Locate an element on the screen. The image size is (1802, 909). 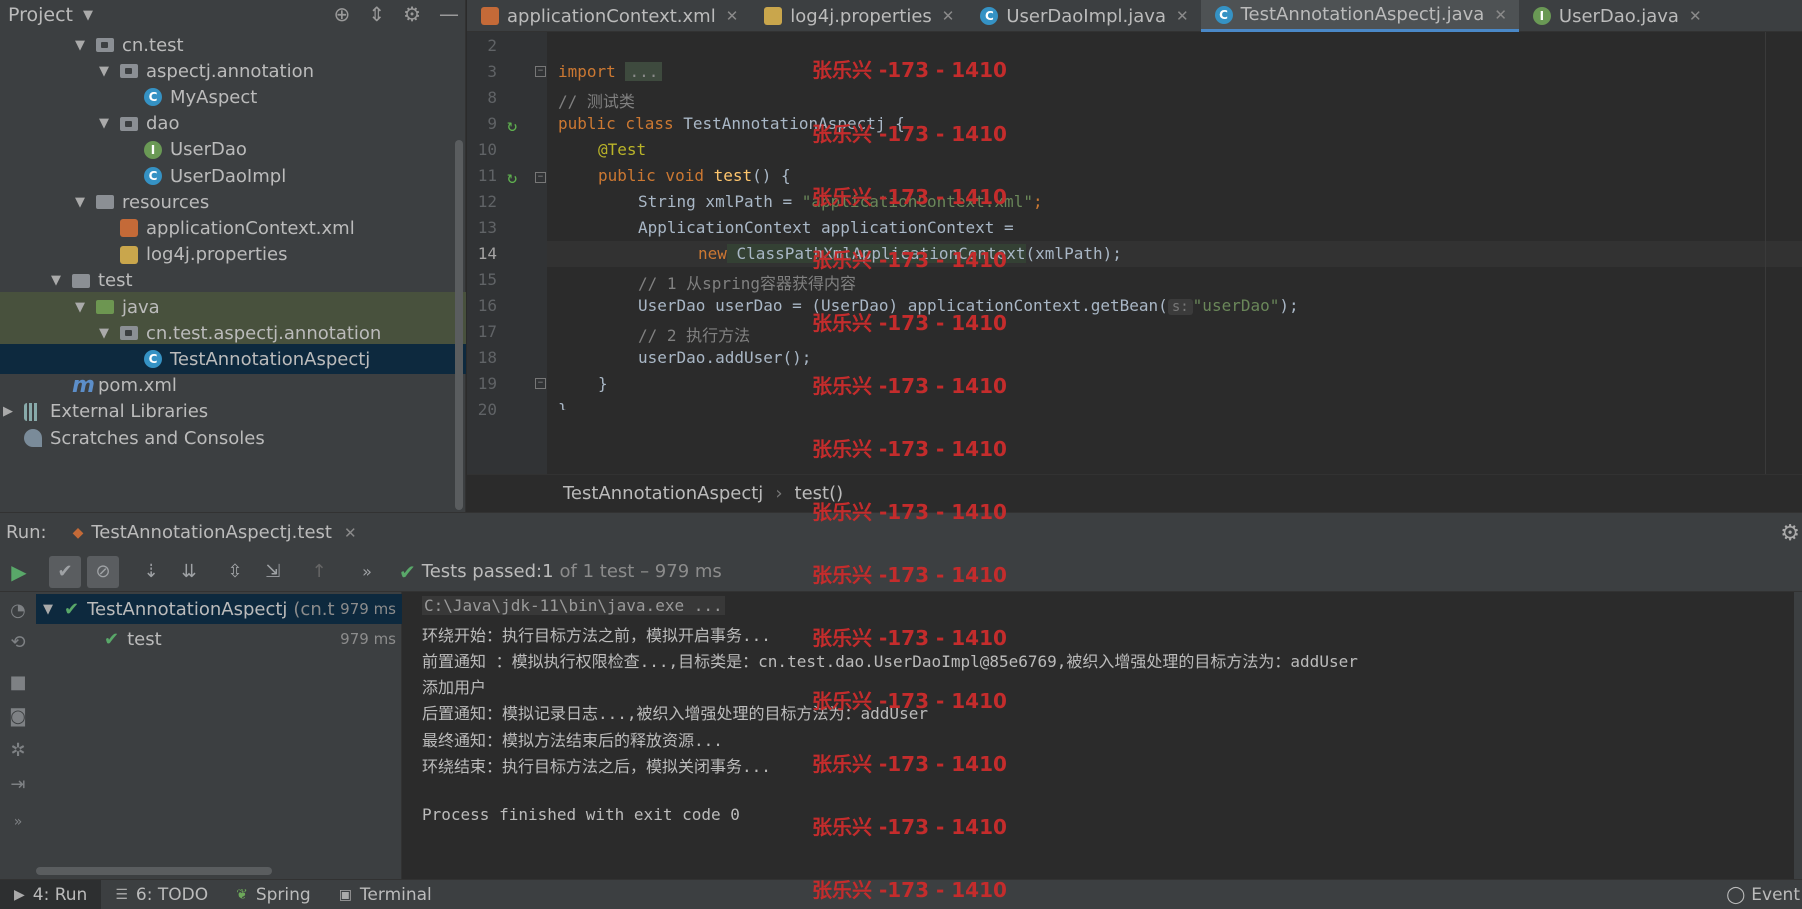
locate-icon: ⊕ is located at coordinates (342, 14).